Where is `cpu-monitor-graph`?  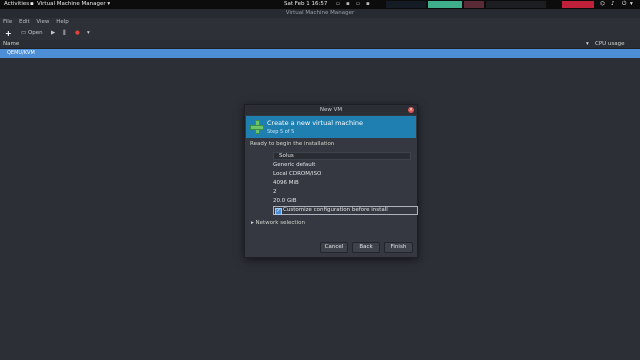
cpu-monitor-graph is located at coordinates (445, 4).